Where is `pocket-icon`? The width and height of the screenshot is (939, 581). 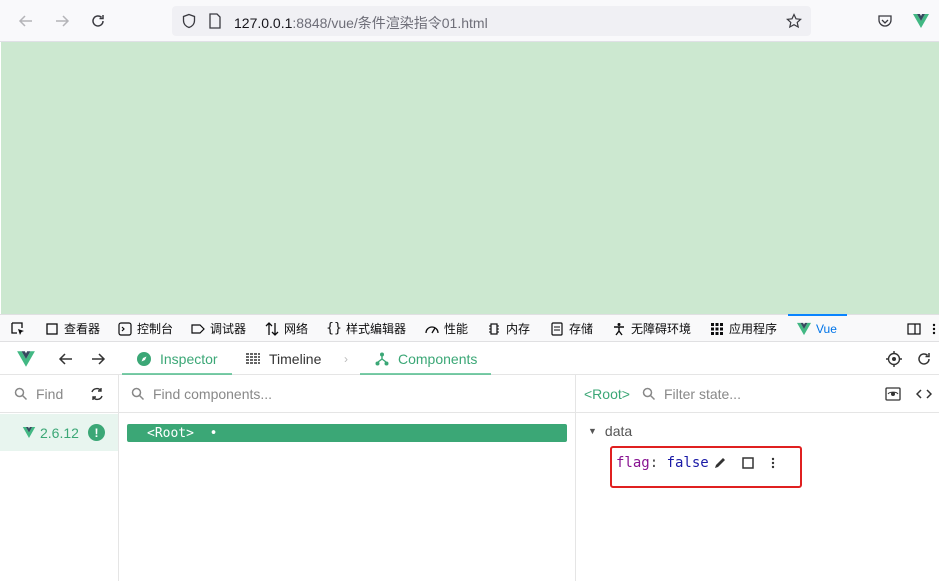
pocket-icon is located at coordinates (885, 21).